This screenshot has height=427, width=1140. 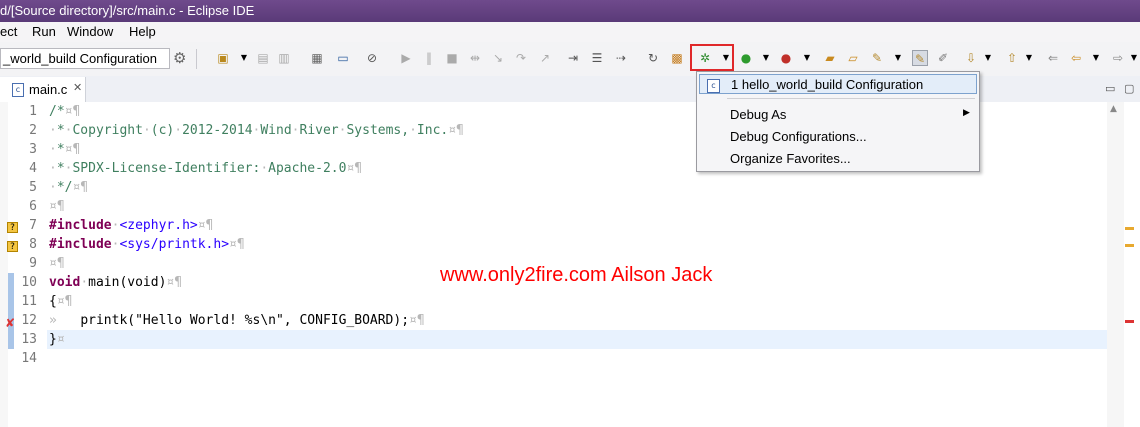 What do you see at coordinates (10, 323) in the screenshot?
I see `error-icon: ✘` at bounding box center [10, 323].